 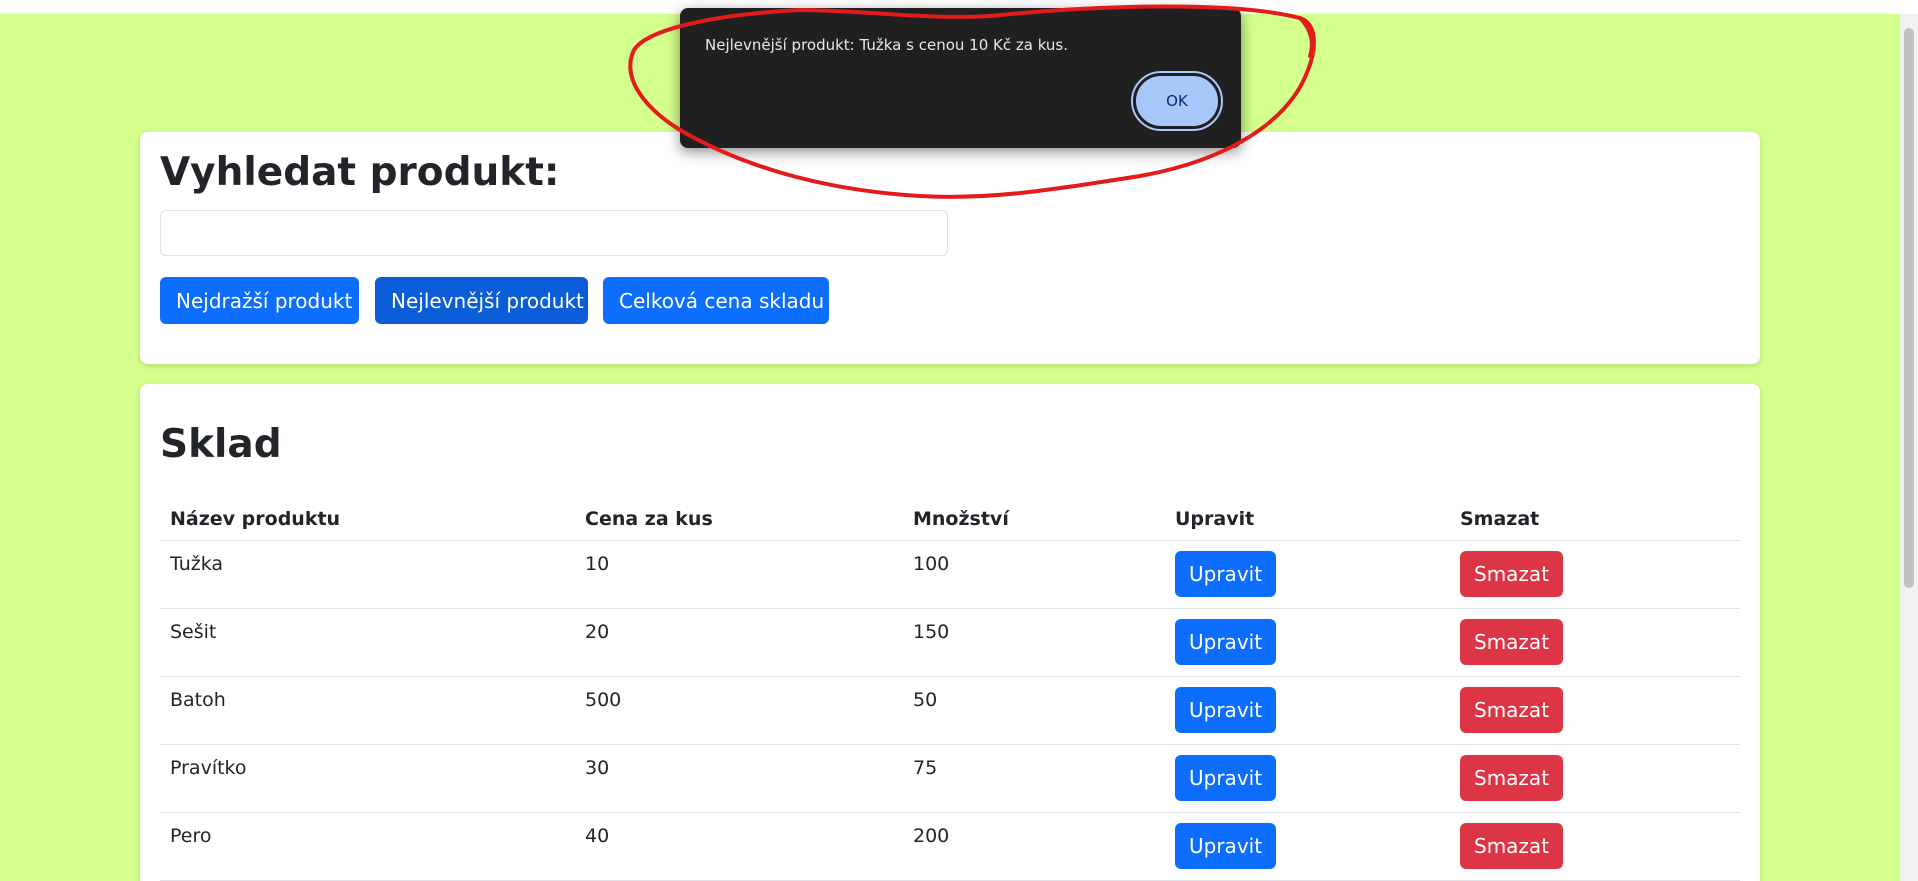 I want to click on price-cell: 40, so click(x=739, y=846).